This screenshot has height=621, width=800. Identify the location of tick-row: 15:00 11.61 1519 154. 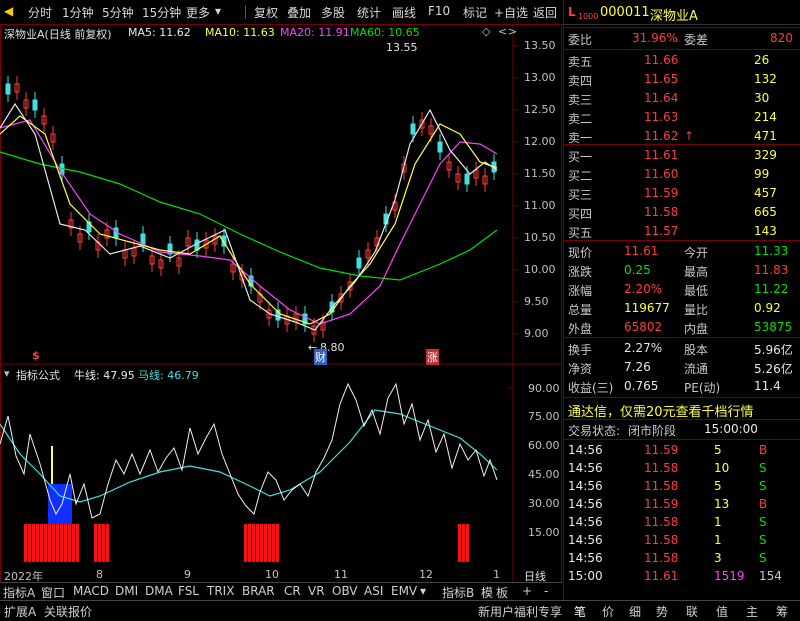
(682, 577).